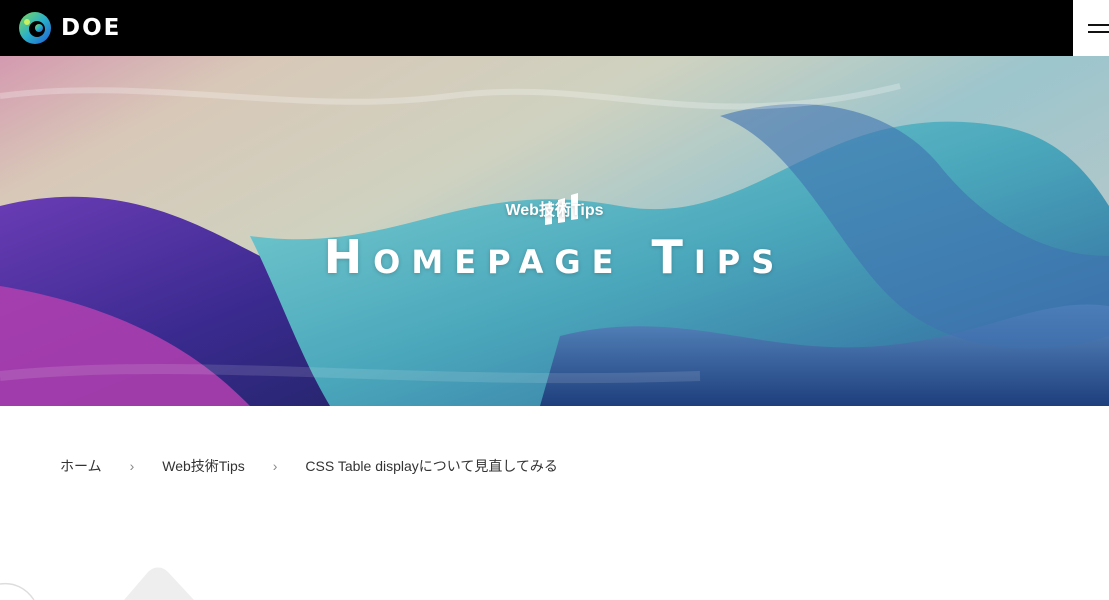  Describe the element at coordinates (431, 466) in the screenshot. I see `breadcrumb-current-page: CSS Table displayについて見直してみる` at that location.